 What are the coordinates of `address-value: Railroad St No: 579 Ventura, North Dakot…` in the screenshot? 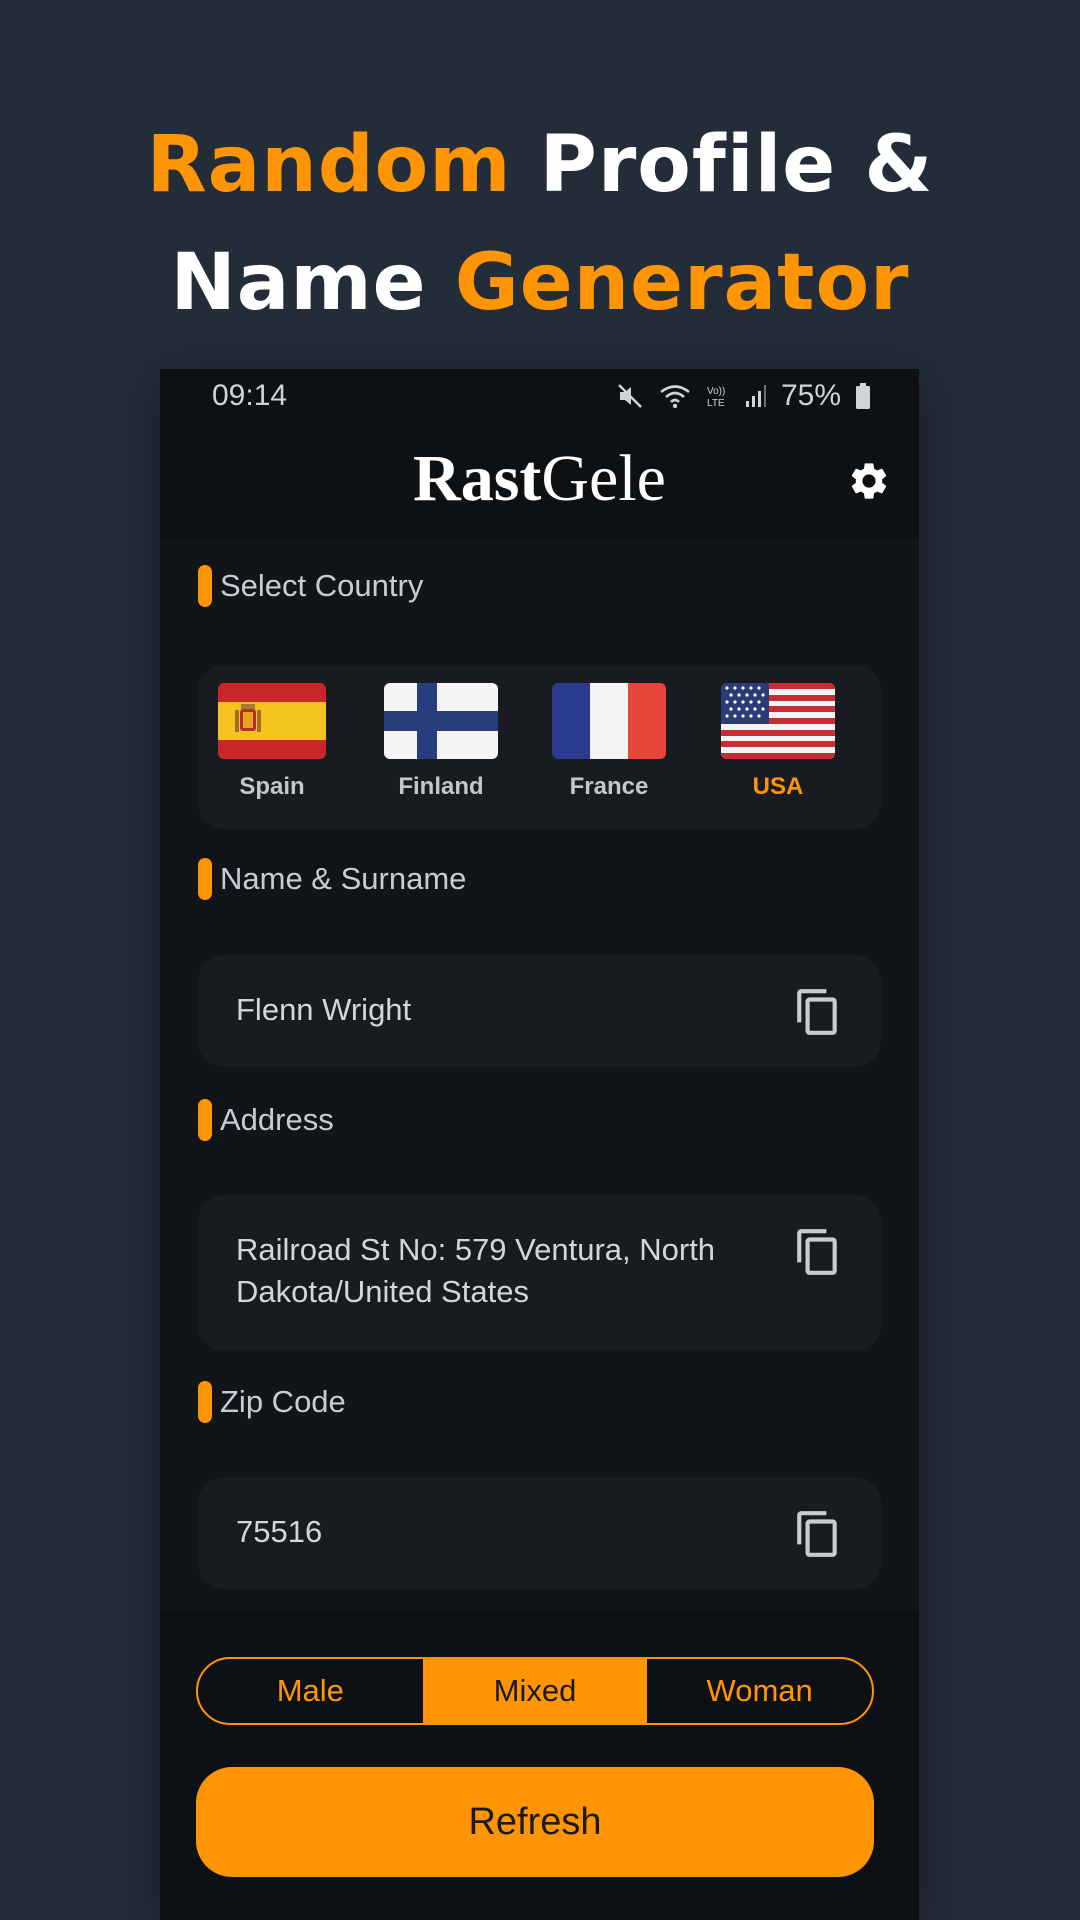 It's located at (476, 1270).